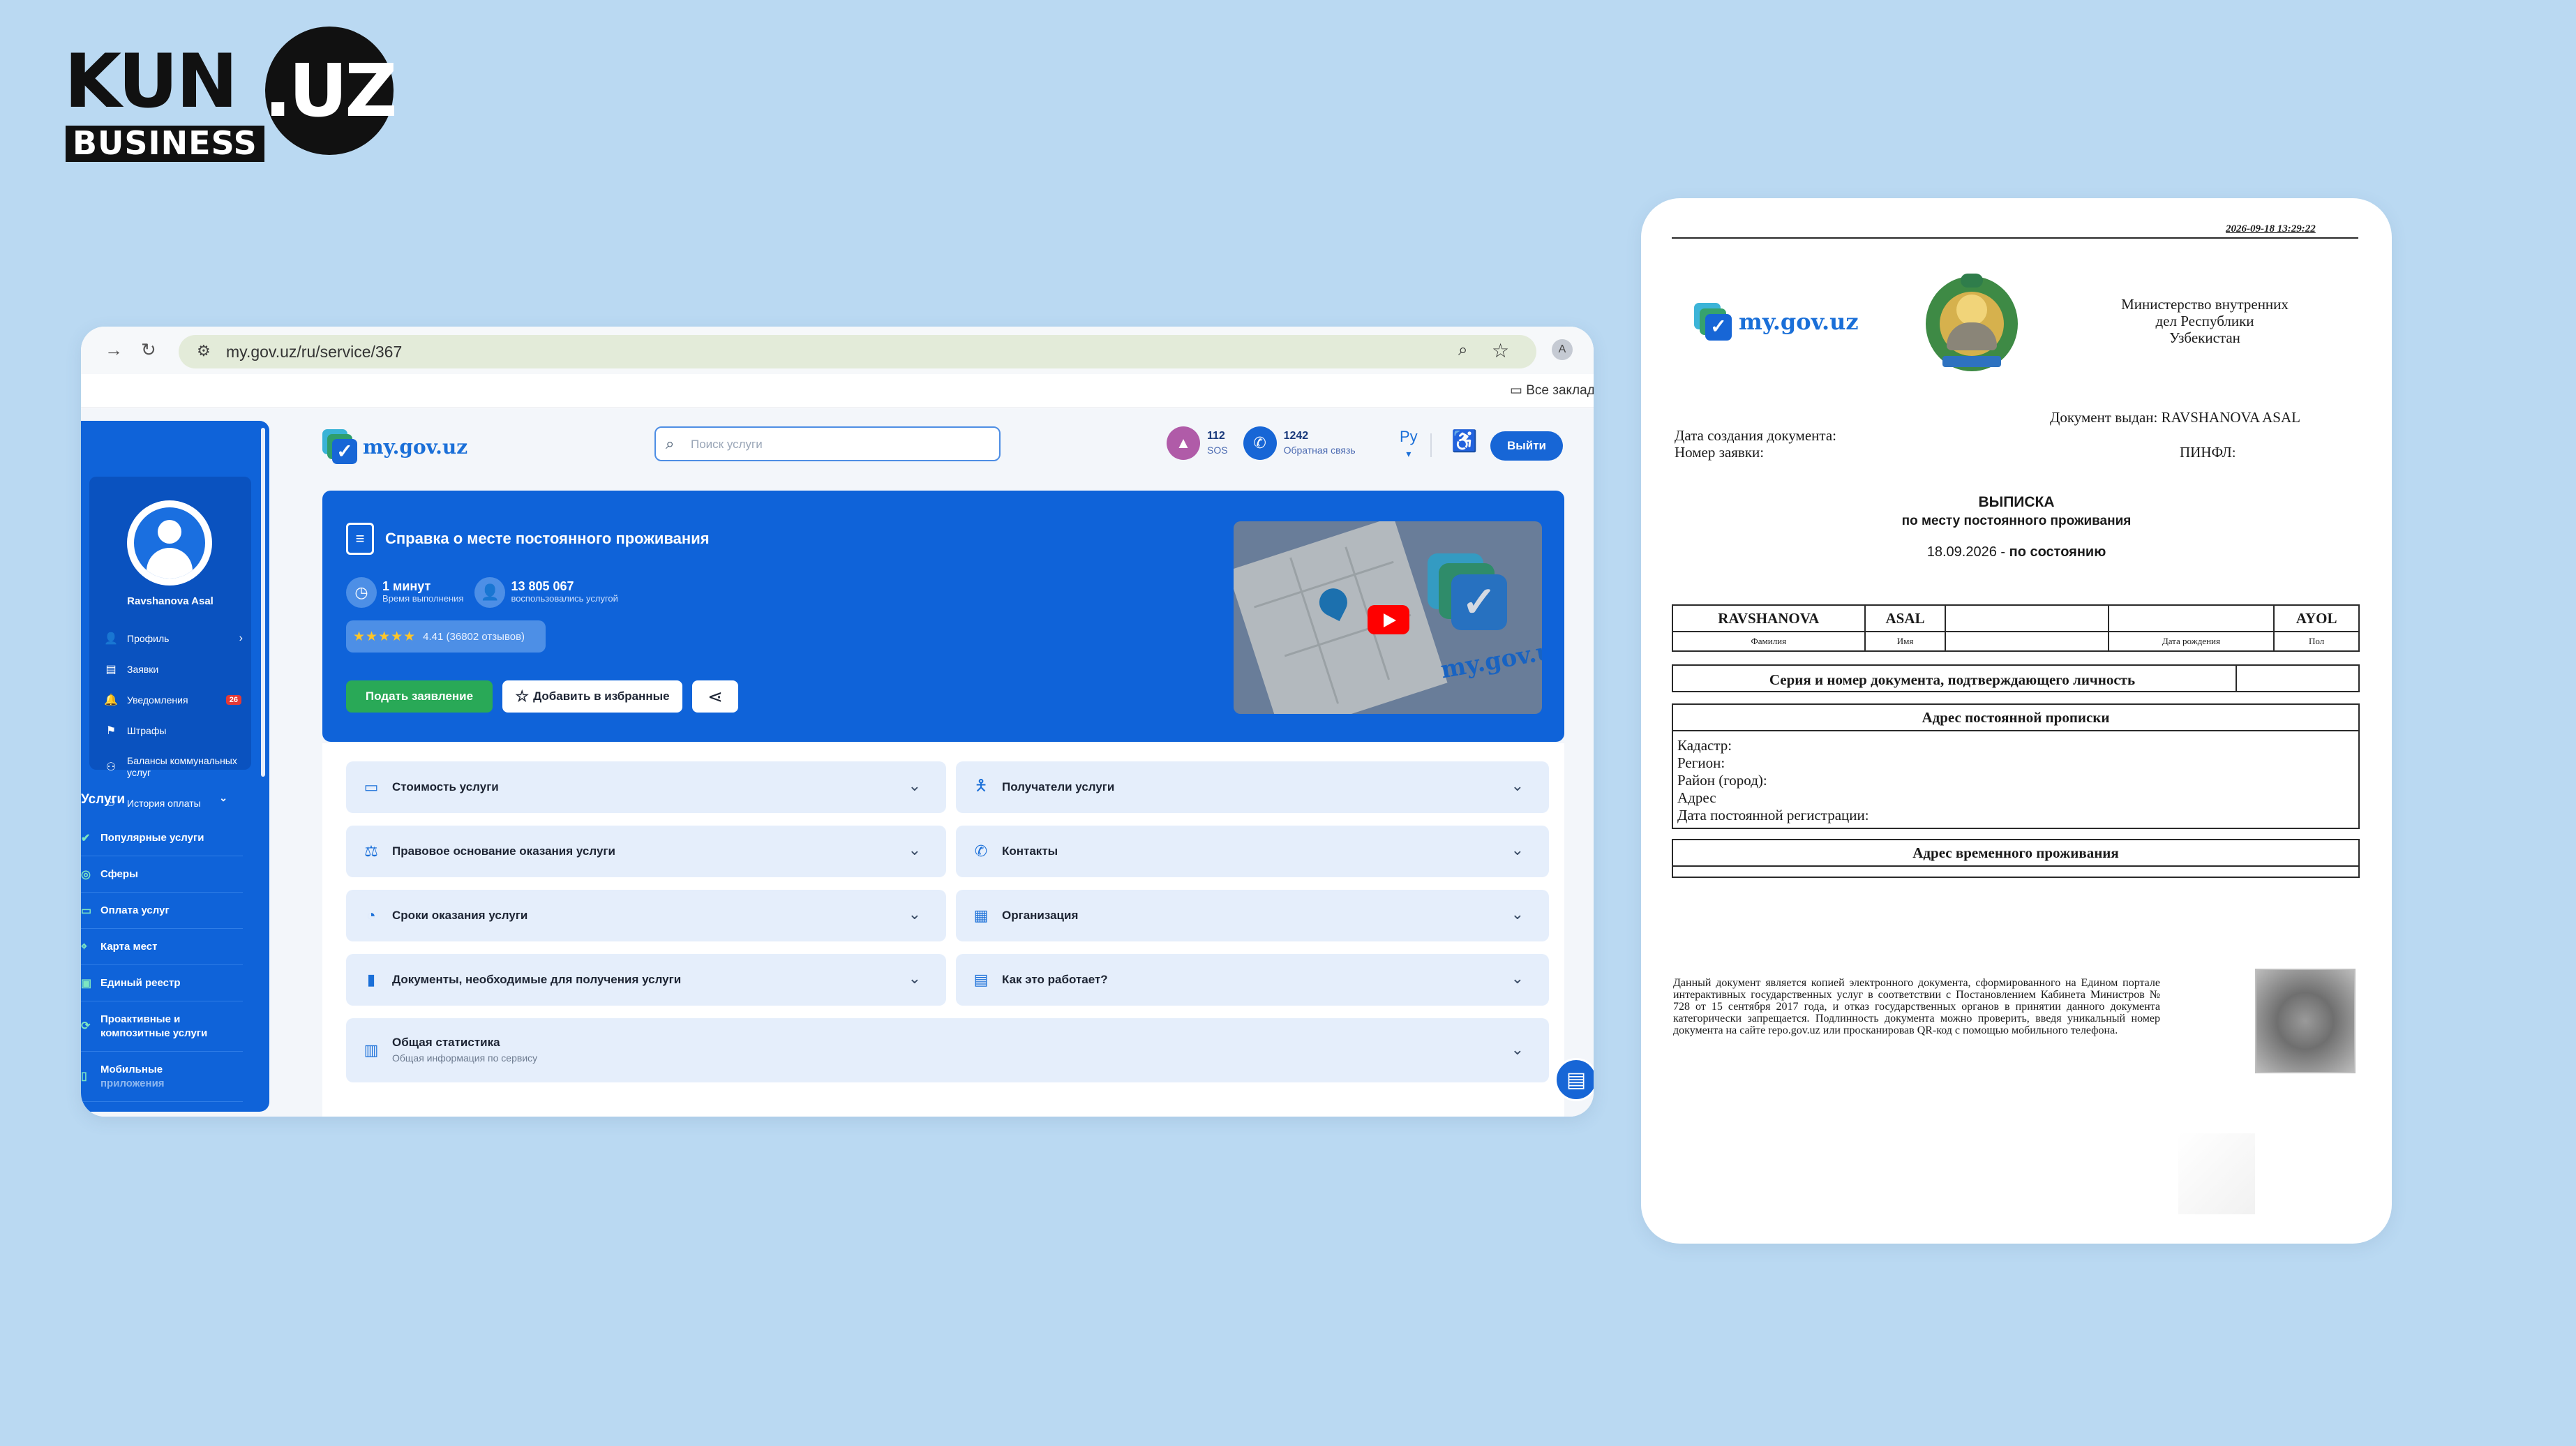  Describe the element at coordinates (446, 636) in the screenshot. I see `rating-badge: ★★★★★ 4.41 (36802 отзывов)` at that location.